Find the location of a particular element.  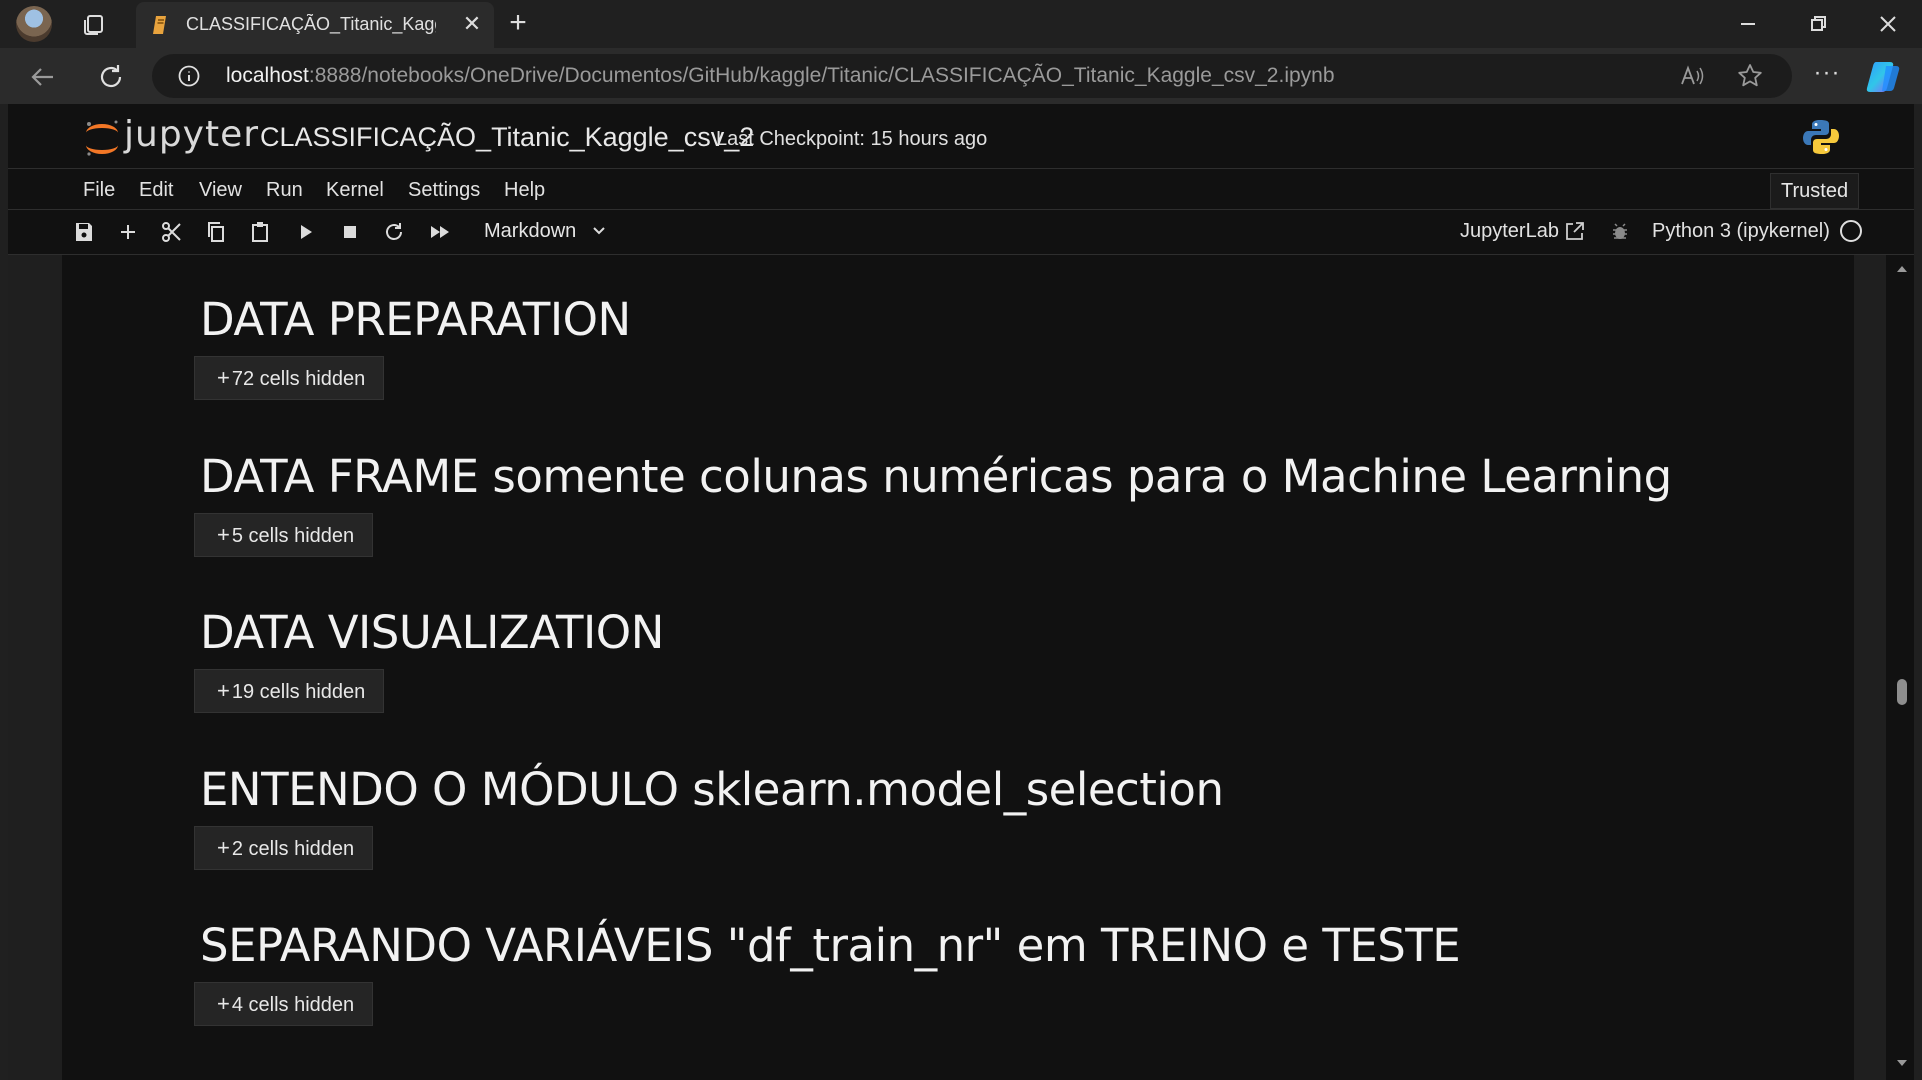

show-hidden-cells-button: +4 cells hidden is located at coordinates (284, 1004).